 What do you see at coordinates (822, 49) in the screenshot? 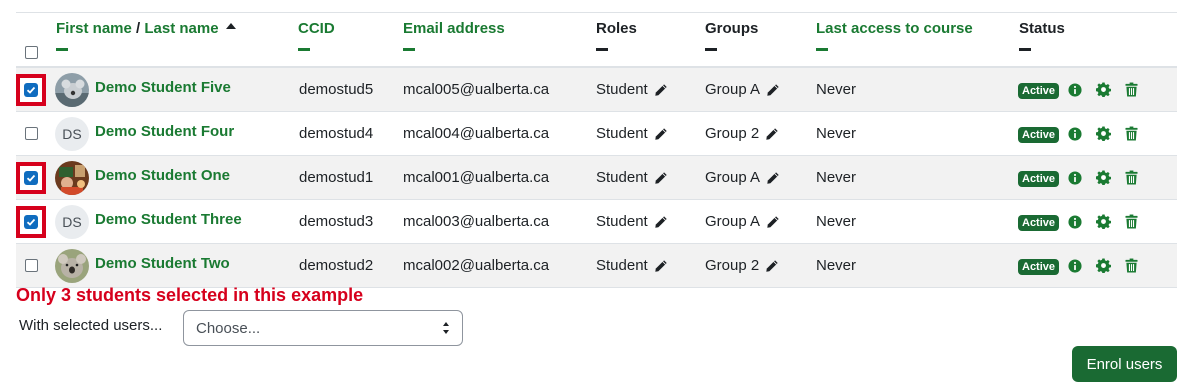
I see `collapse-last-access-toggle` at bounding box center [822, 49].